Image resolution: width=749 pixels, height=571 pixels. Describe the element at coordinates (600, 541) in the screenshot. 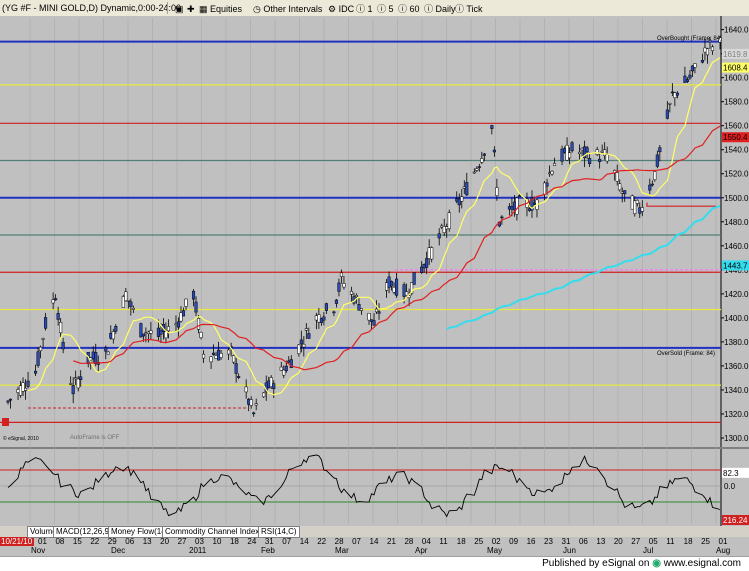

I see `date-axis-day-label: 13` at that location.